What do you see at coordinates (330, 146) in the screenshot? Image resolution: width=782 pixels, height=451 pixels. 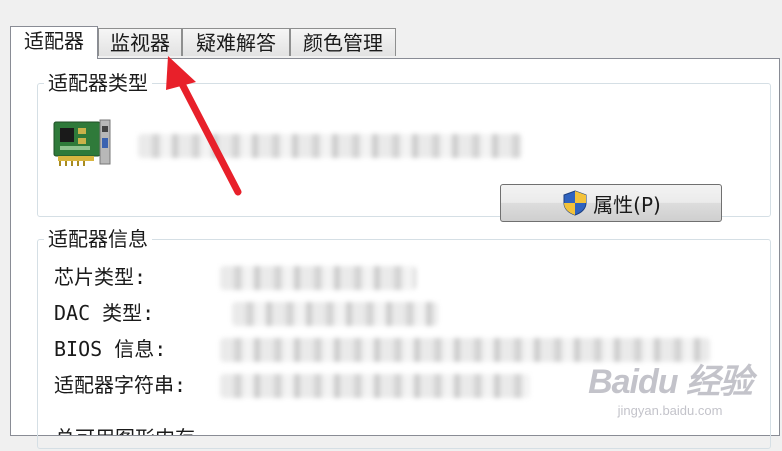 I see `adapter-name-redacted` at bounding box center [330, 146].